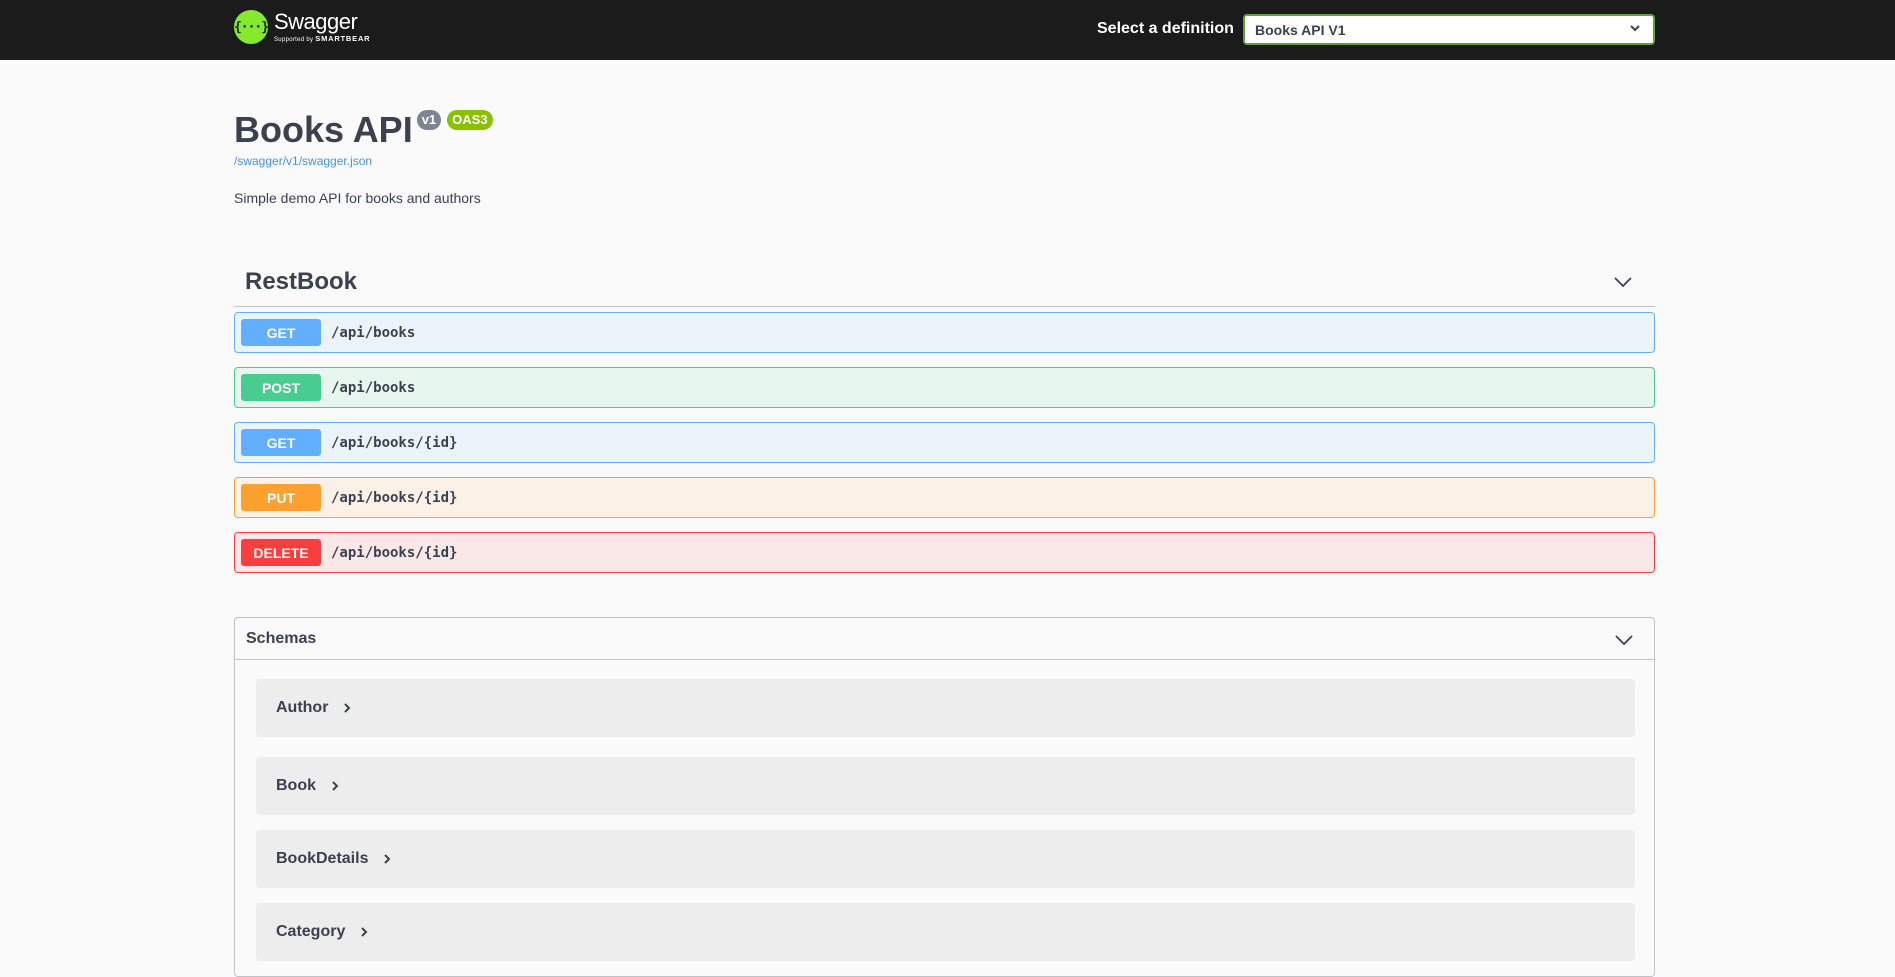 The image size is (1895, 977). What do you see at coordinates (1449, 29) in the screenshot?
I see `definition-select: Books API V1` at bounding box center [1449, 29].